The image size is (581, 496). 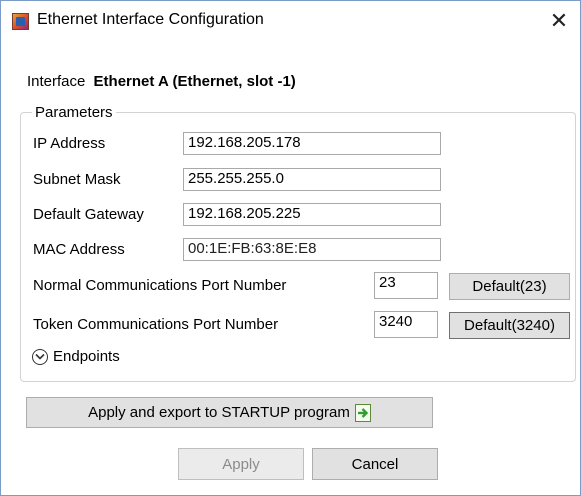 I want to click on token-port-input: 3240, so click(x=406, y=324).